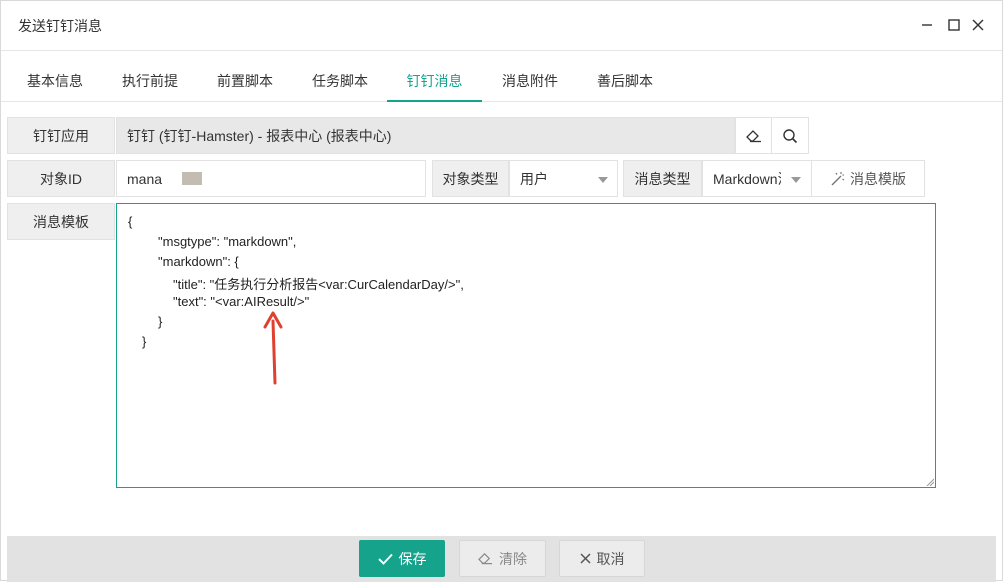 Image resolution: width=1003 pixels, height=582 pixels. I want to click on search-app-button, so click(790, 135).